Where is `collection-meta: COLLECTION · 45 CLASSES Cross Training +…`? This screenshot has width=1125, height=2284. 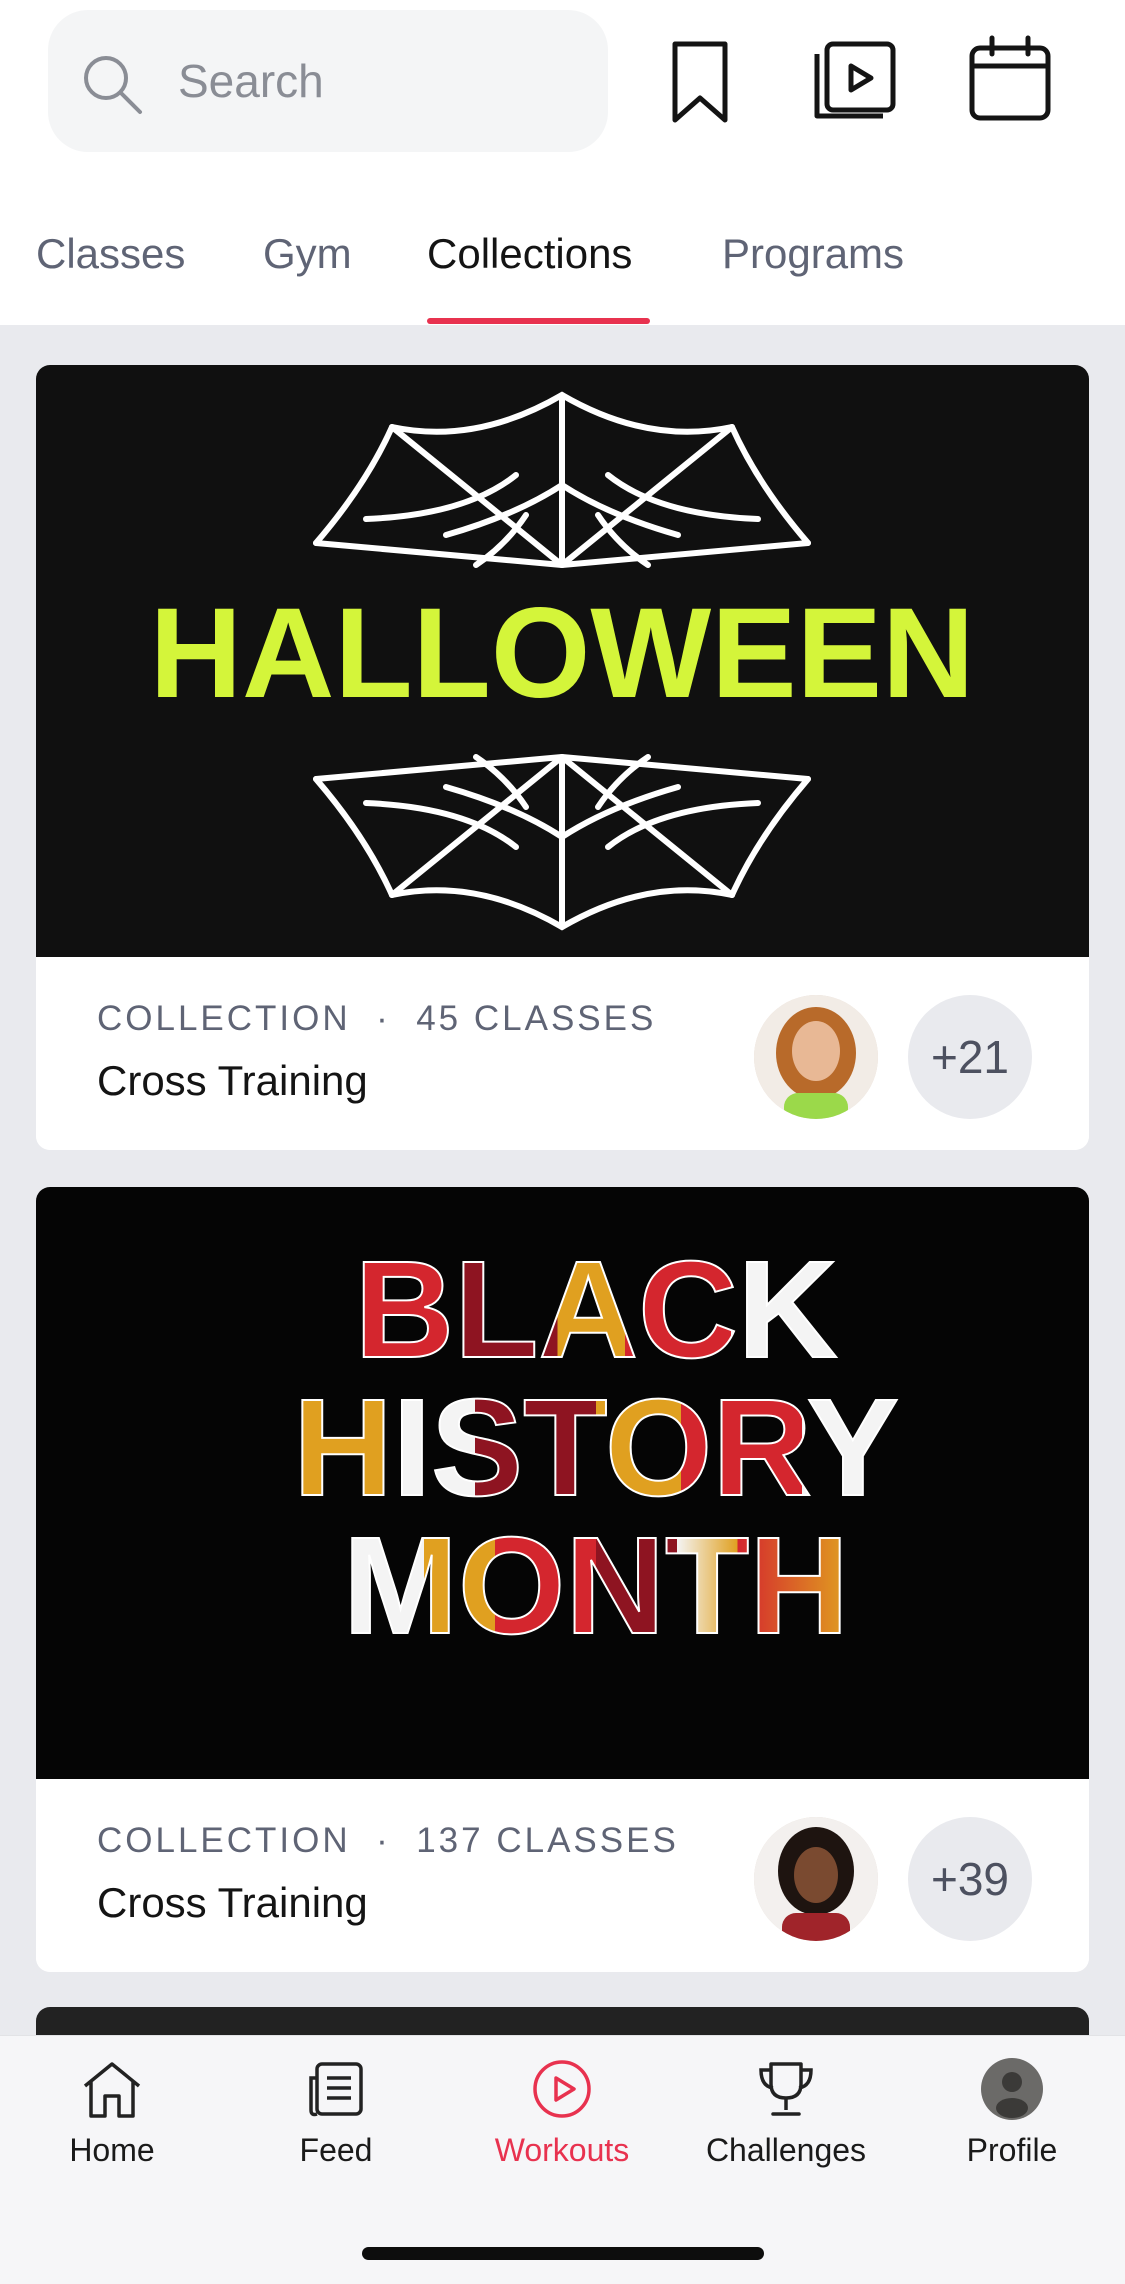 collection-meta: COLLECTION · 45 CLASSES Cross Training +… is located at coordinates (562, 1053).